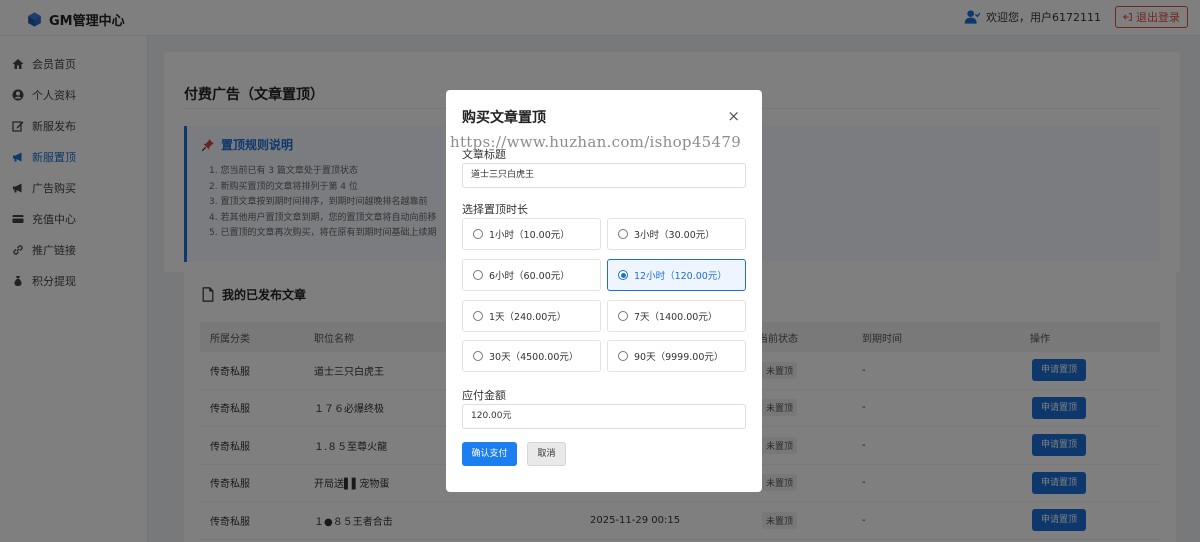 The image size is (1200, 542). I want to click on cancel-button: 取消, so click(546, 454).